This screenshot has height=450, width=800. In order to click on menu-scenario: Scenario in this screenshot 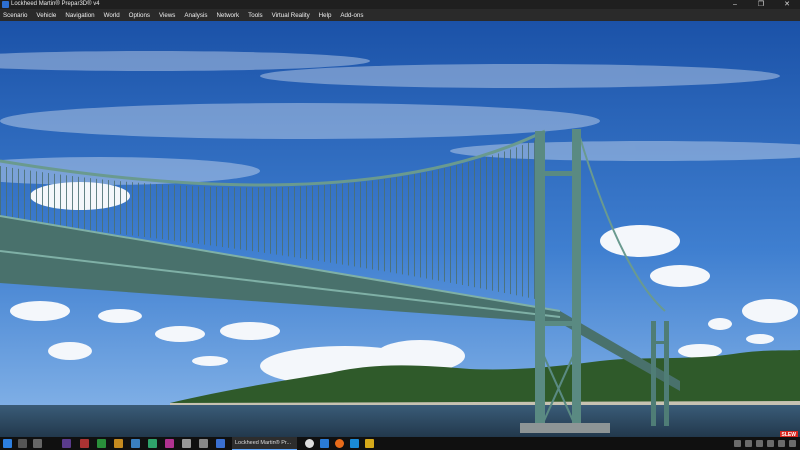, I will do `click(15, 15)`.